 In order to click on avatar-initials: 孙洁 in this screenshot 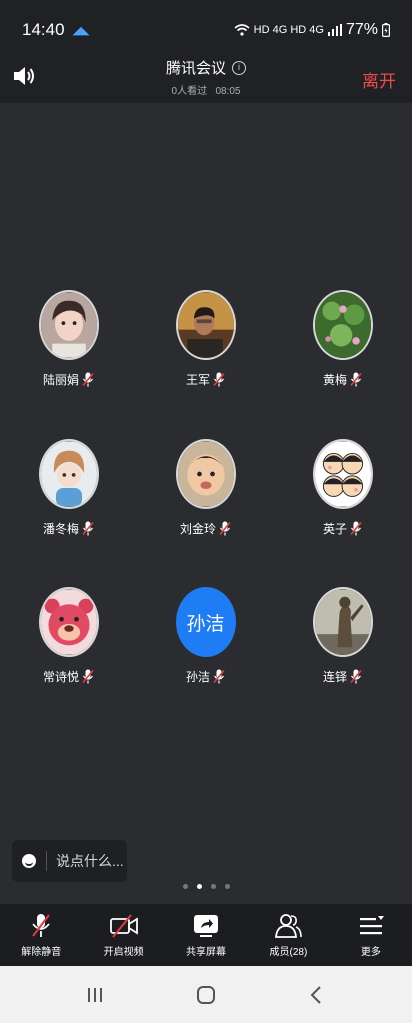, I will do `click(205, 624)`.